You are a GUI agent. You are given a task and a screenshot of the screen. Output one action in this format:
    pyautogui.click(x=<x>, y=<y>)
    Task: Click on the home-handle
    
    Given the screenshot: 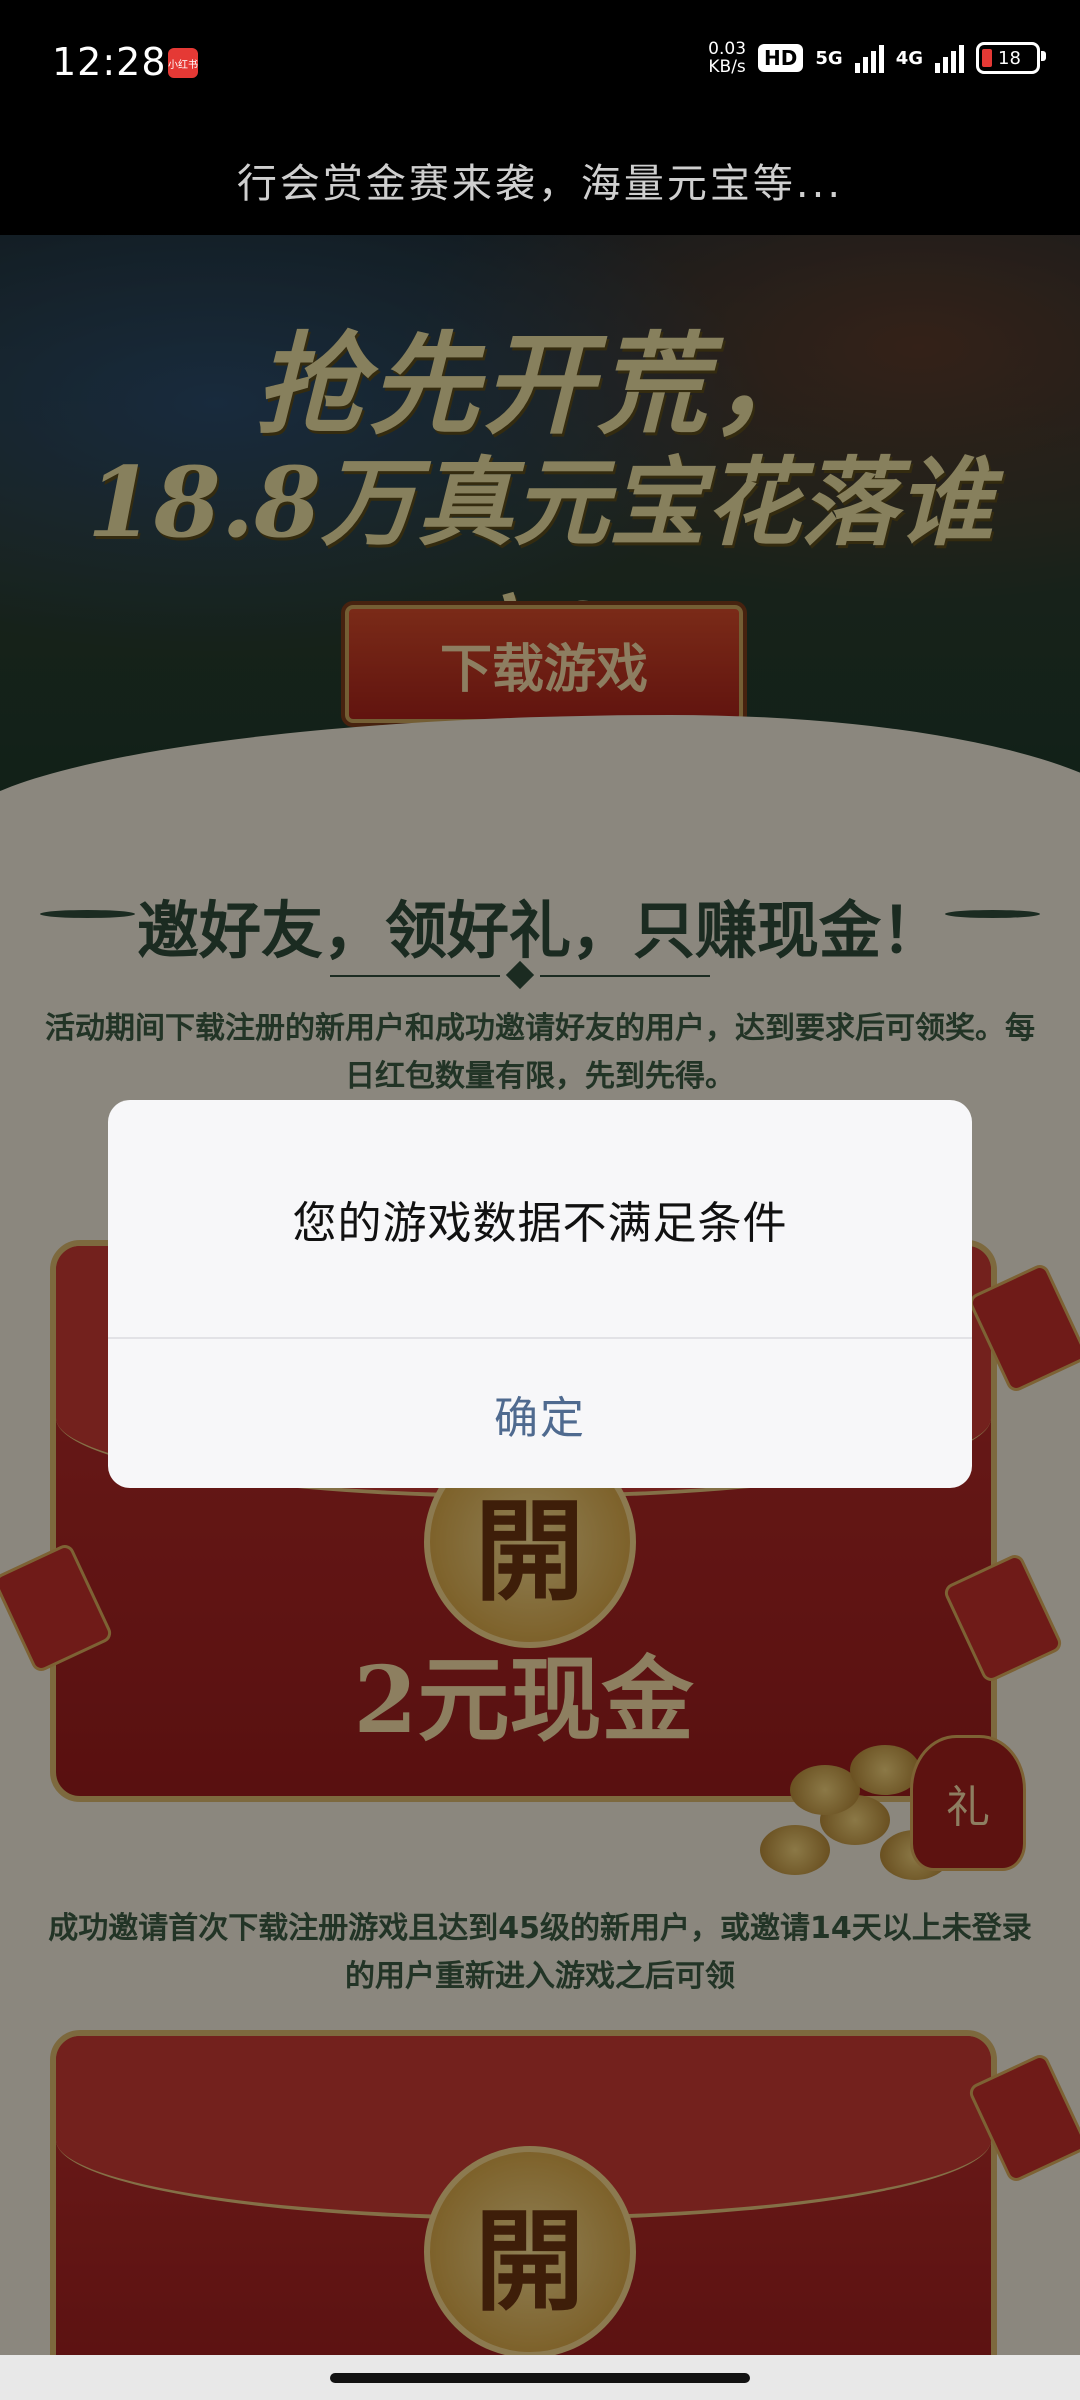 What is the action you would take?
    pyautogui.click(x=540, y=2378)
    